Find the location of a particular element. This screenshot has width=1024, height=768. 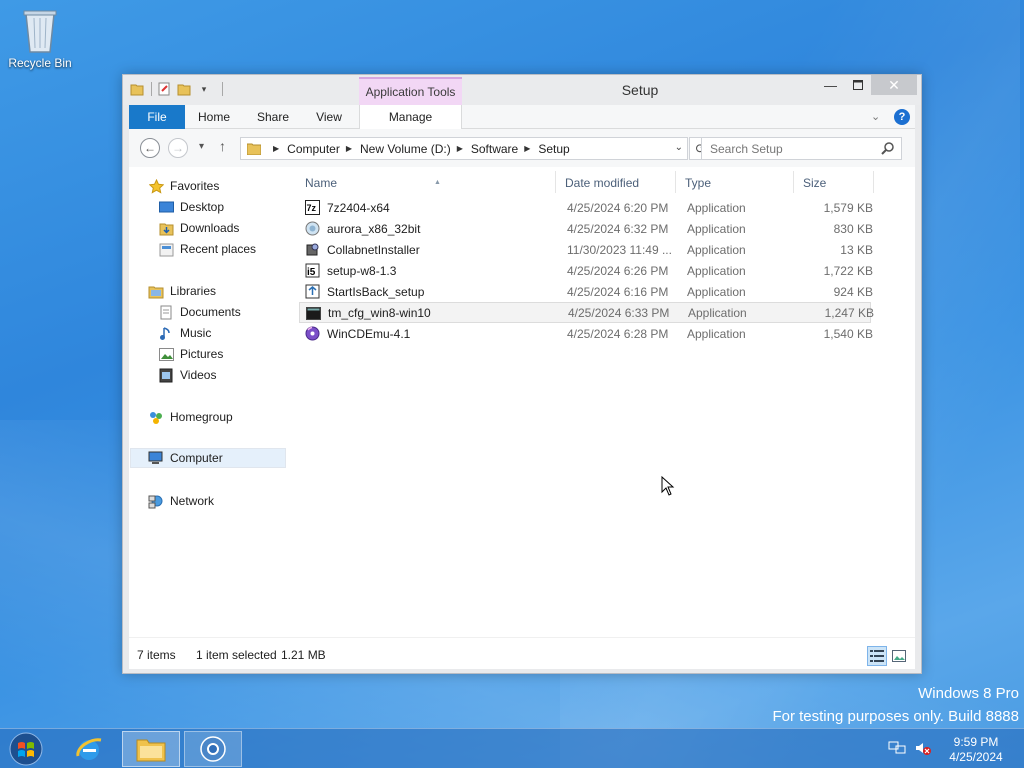

search-box is located at coordinates (801, 148).